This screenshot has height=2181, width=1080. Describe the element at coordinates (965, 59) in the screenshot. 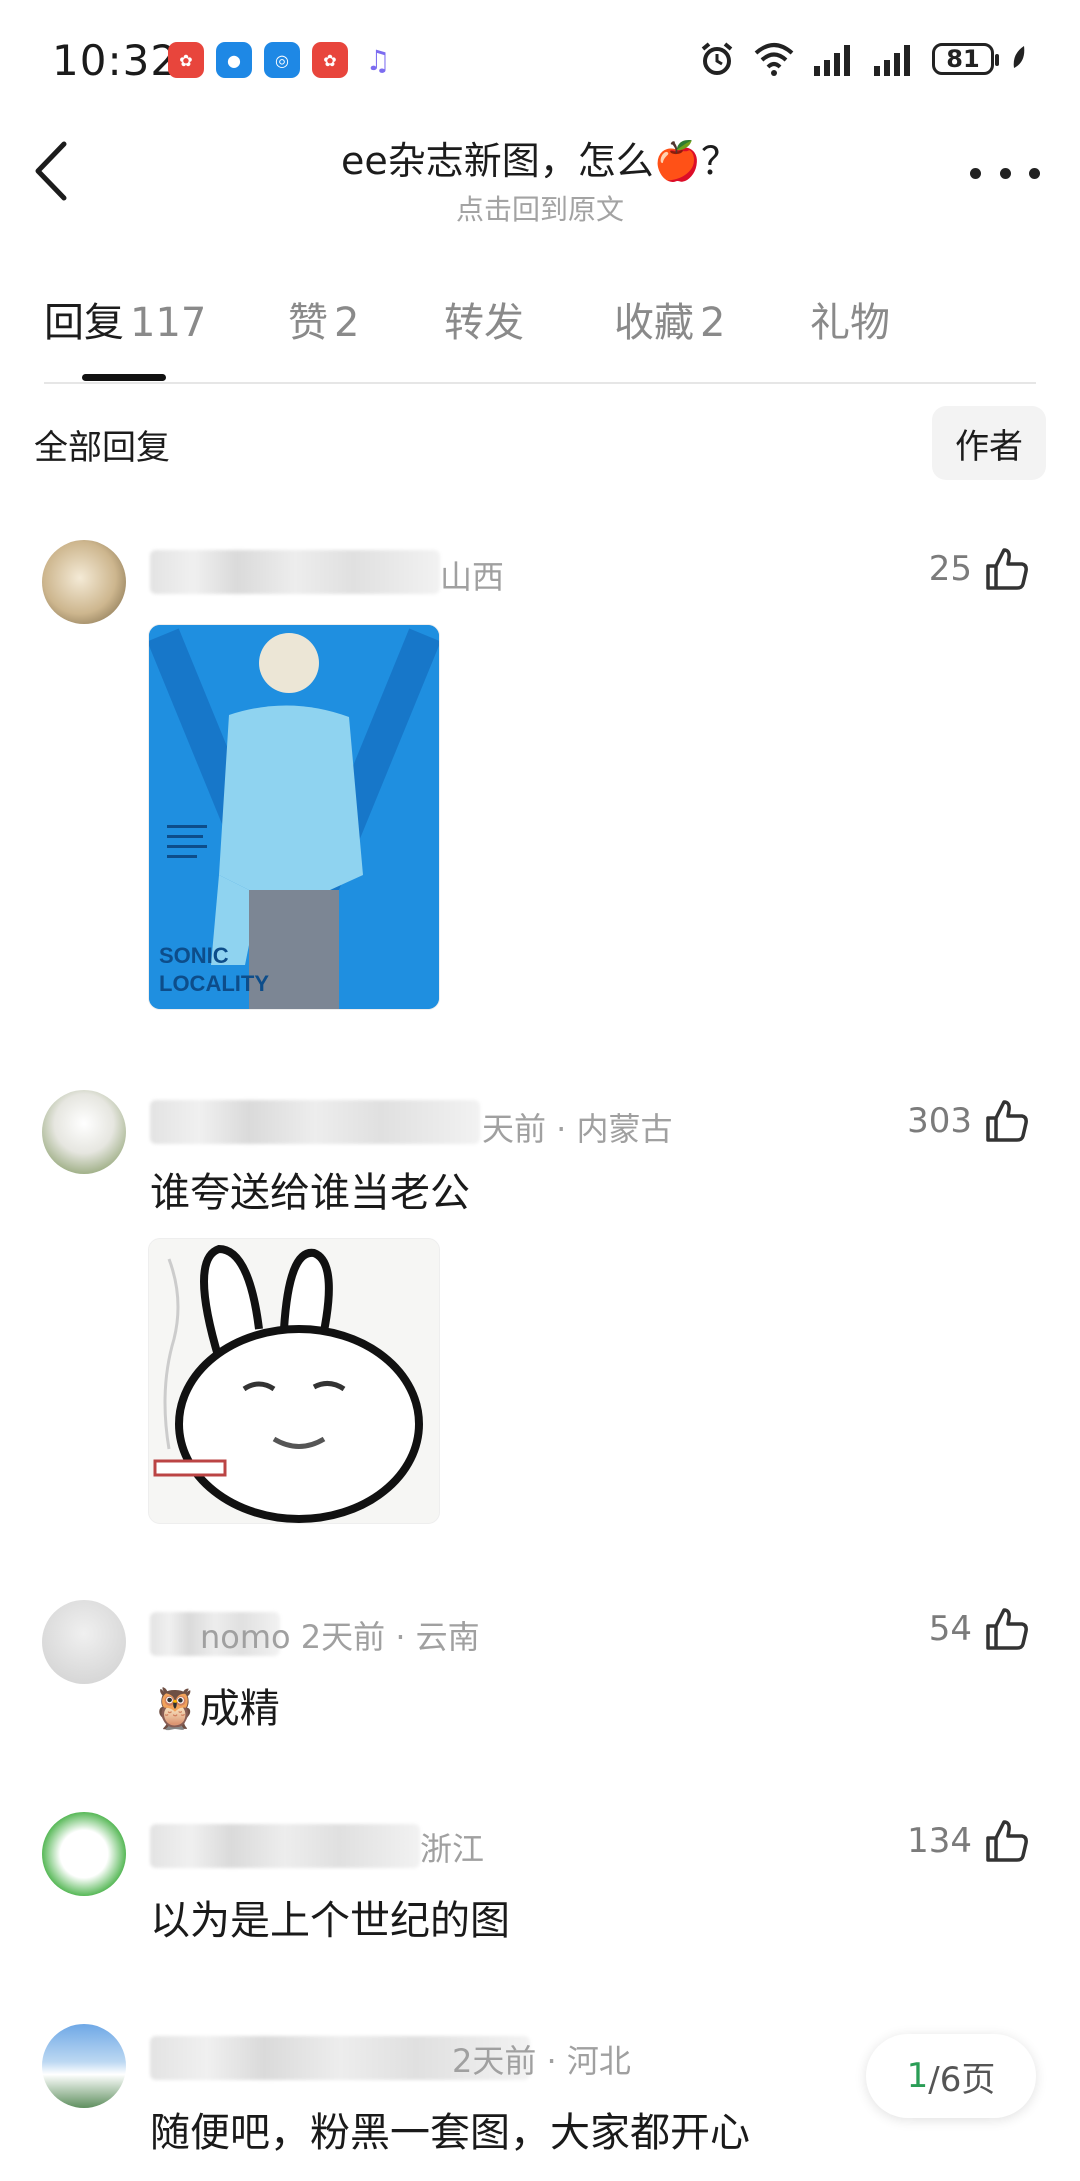

I see `battery-indicator: 81` at that location.